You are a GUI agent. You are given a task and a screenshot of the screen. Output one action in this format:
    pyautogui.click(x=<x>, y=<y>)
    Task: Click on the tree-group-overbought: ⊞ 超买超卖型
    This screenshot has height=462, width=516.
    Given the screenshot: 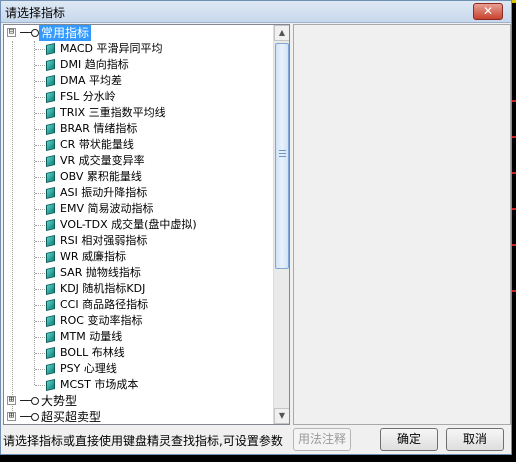 What is the action you would take?
    pyautogui.click(x=139, y=416)
    